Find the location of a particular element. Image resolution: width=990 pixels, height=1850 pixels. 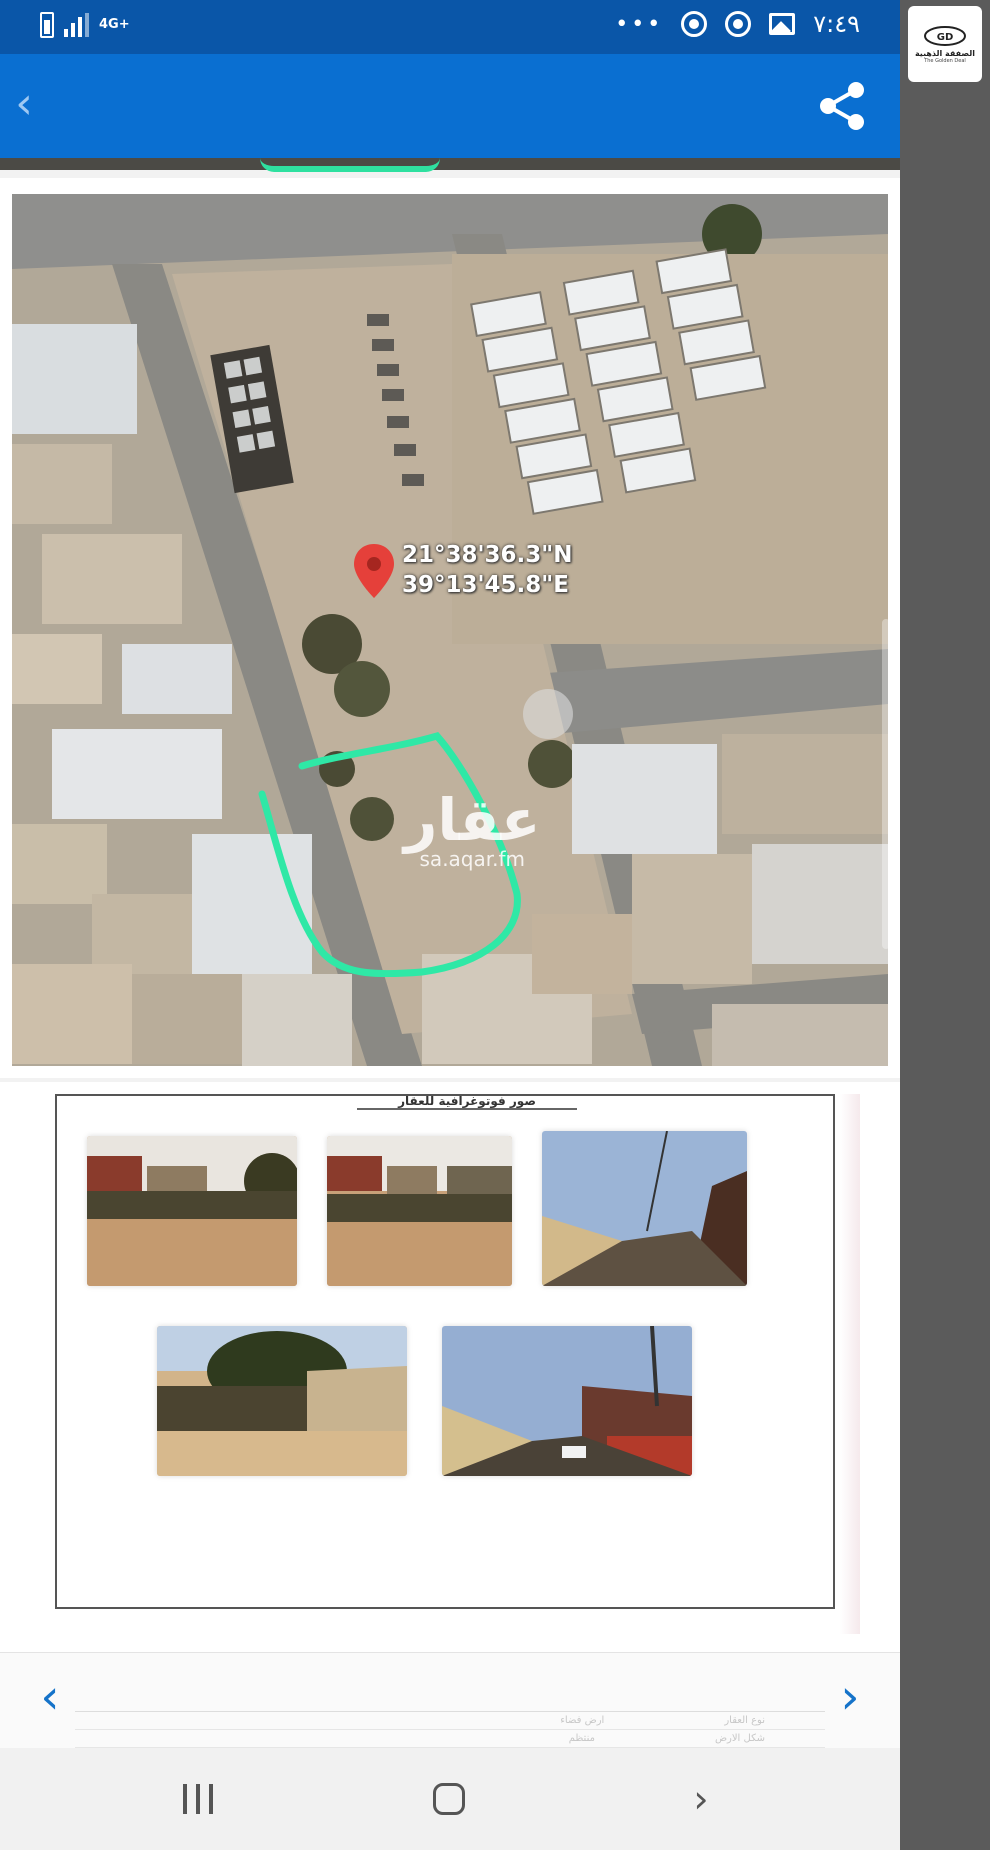

battery-icon is located at coordinates (47, 25).